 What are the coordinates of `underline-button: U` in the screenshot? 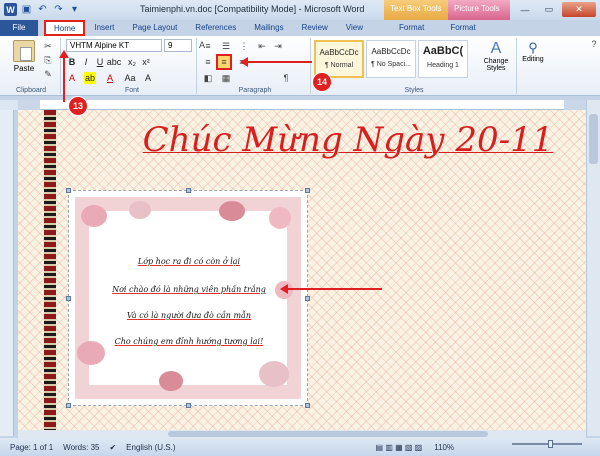 It's located at (100, 62).